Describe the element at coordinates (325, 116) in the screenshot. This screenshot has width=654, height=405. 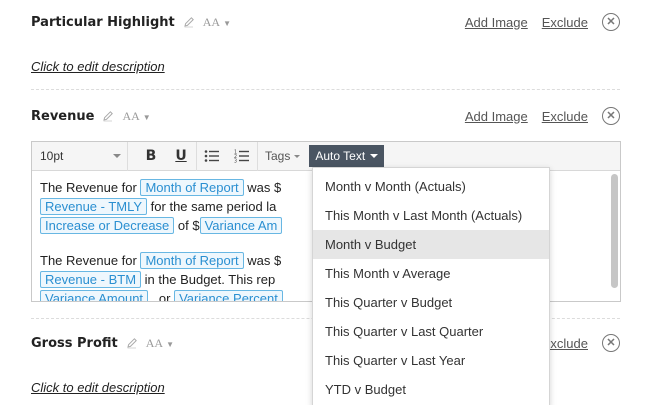
I see `section-header: Revenue AA ▼ Add Image Exclude ✕` at that location.